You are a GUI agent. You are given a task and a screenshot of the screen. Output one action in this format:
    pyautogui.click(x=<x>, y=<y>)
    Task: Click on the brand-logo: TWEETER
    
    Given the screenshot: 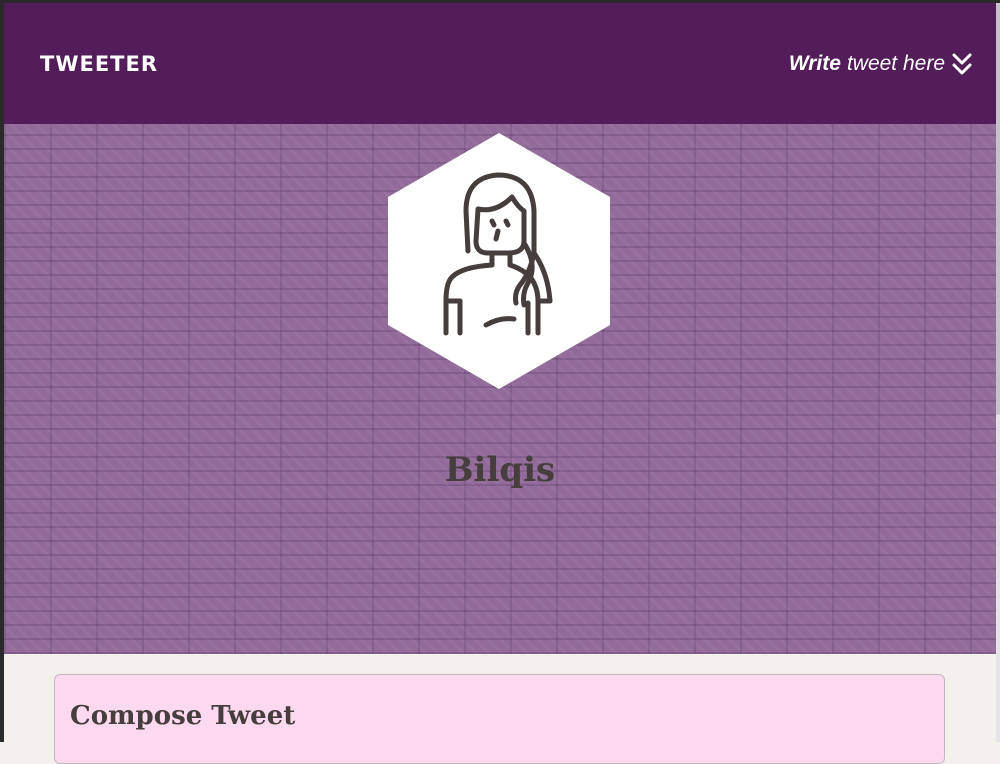 What is the action you would take?
    pyautogui.click(x=99, y=64)
    